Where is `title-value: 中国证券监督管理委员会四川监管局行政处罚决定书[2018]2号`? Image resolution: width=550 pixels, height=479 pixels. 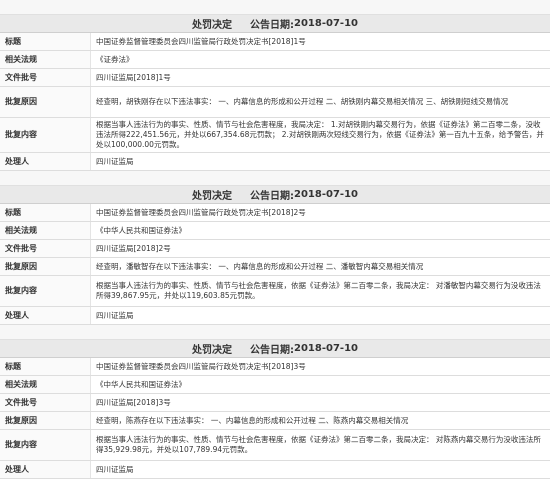
title-value: 中国证券监督管理委员会四川监管局行政处罚决定书[2018]2号 is located at coordinates (320, 213).